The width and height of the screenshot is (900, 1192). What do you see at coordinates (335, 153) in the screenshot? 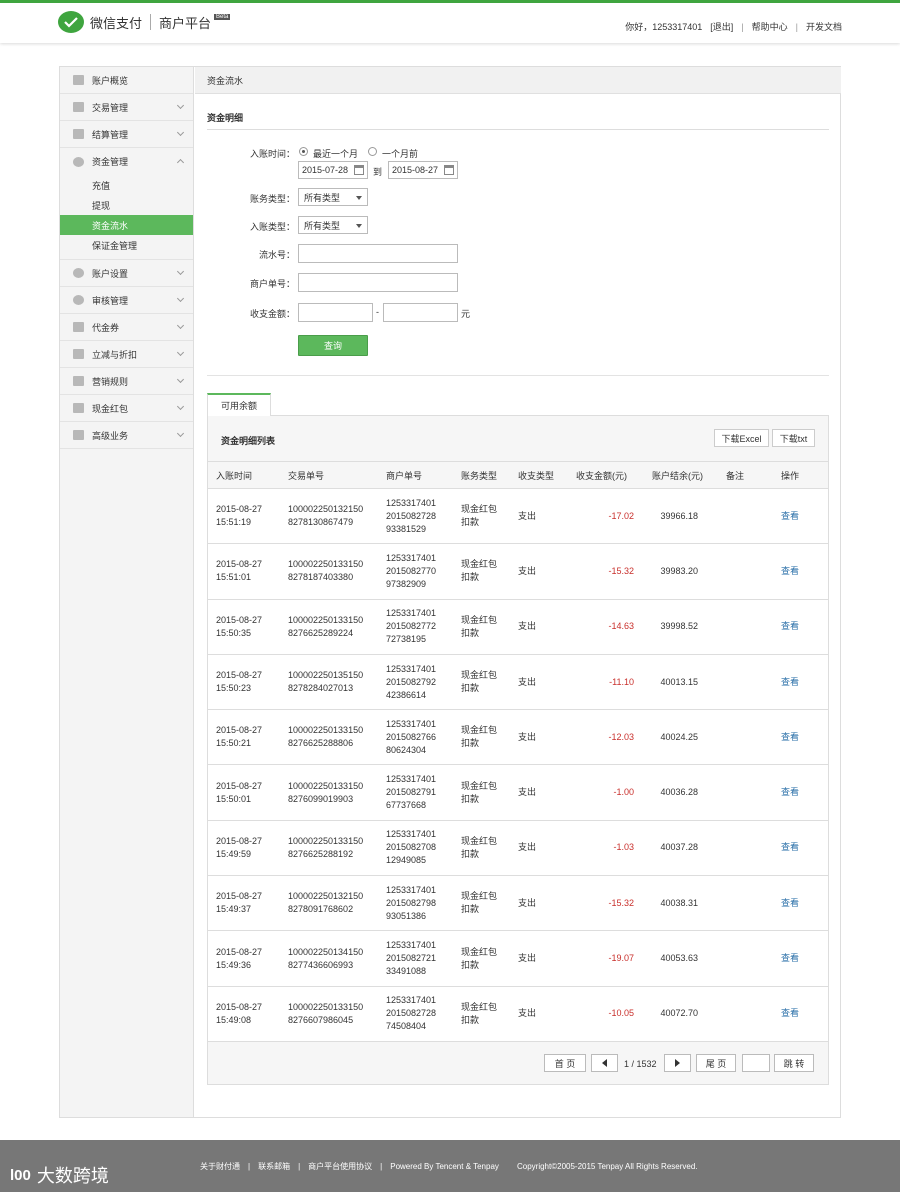
I see `radio-recent-month-label: 最近一个月` at bounding box center [335, 153].